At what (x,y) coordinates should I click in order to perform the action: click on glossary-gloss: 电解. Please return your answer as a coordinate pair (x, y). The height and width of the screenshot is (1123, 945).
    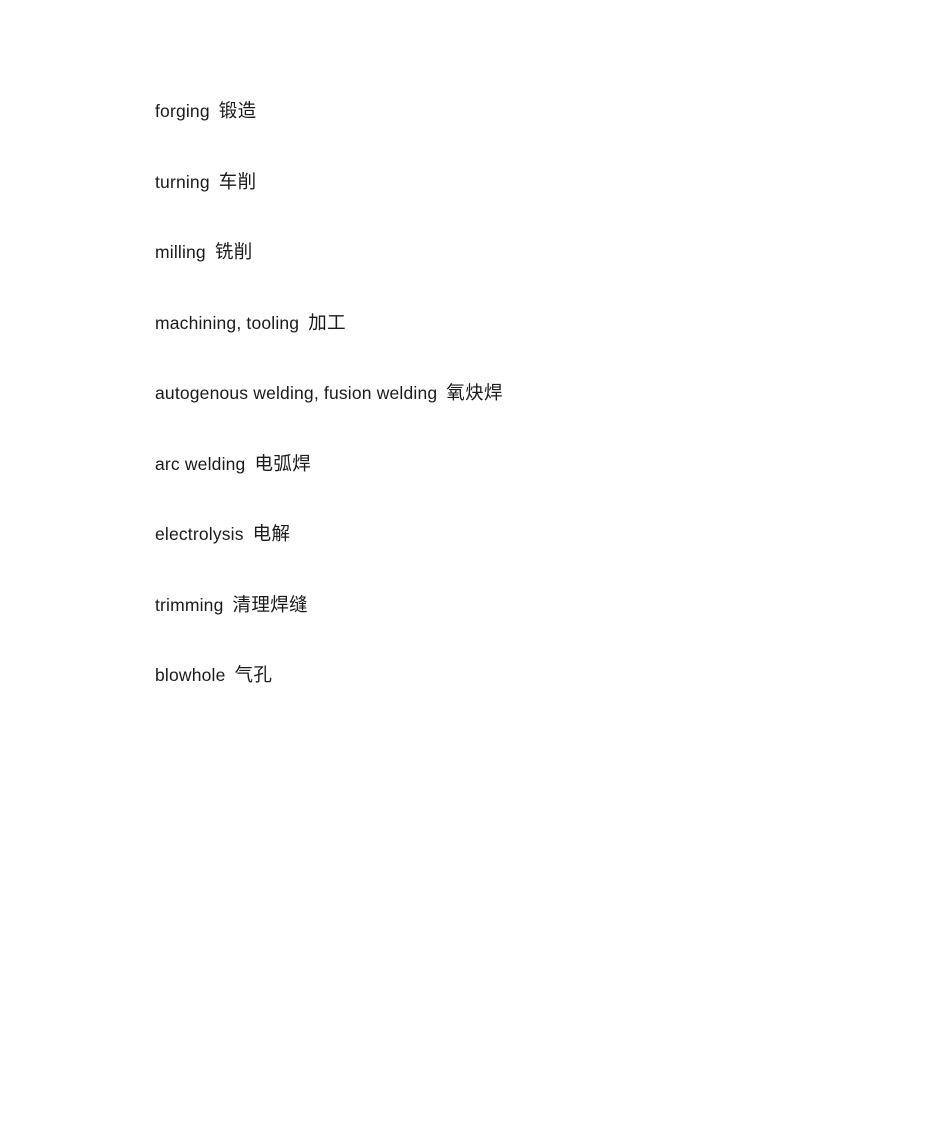
    Looking at the image, I should click on (271, 534).